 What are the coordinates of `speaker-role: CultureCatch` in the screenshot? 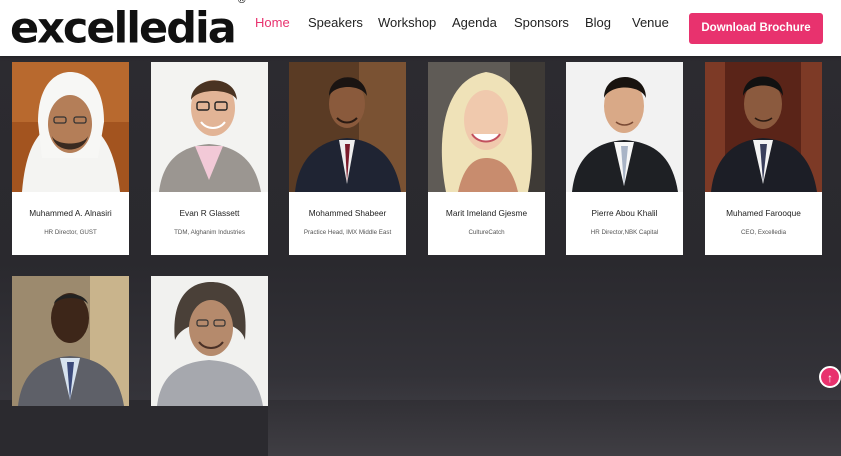 It's located at (486, 232).